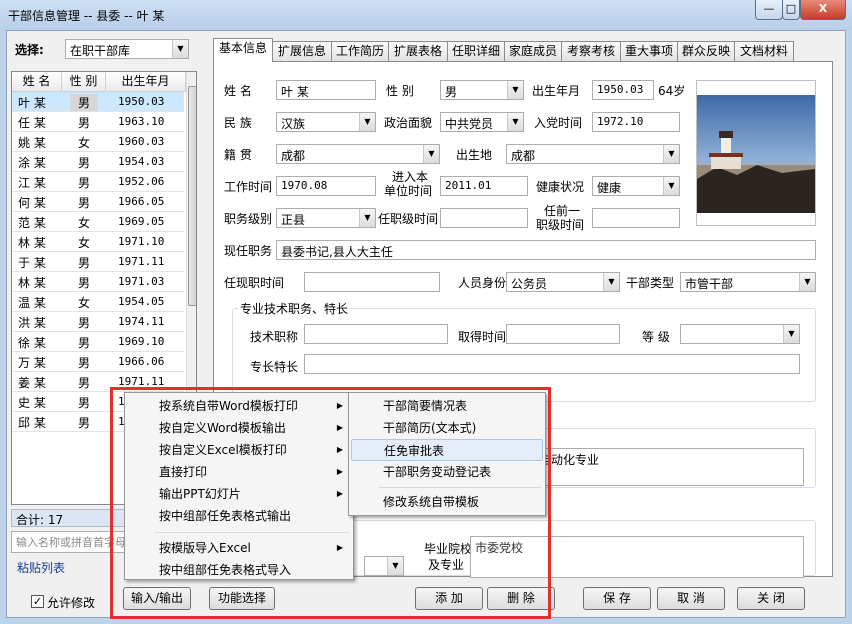  Describe the element at coordinates (98, 102) in the screenshot. I see `list-item: 叶 某 男 1950.03` at that location.